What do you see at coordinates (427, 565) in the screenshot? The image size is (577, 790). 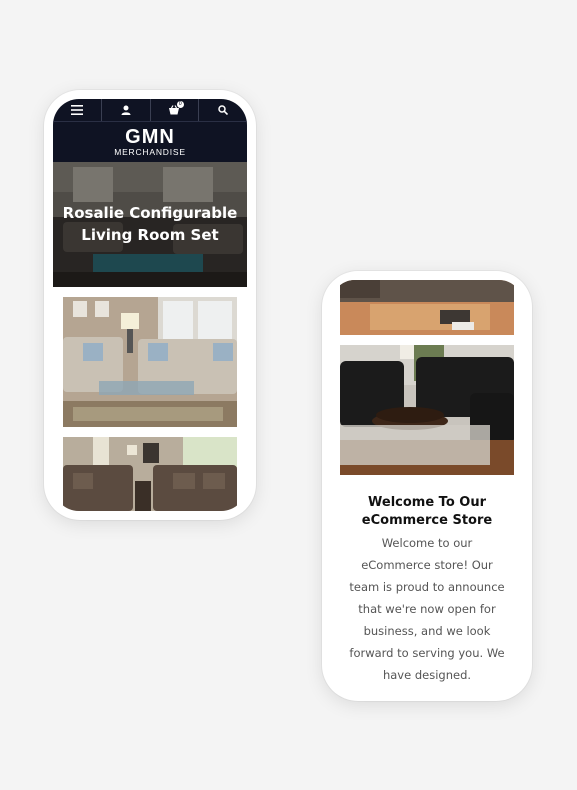 I see `welcome-line: eCommerce store! Our` at bounding box center [427, 565].